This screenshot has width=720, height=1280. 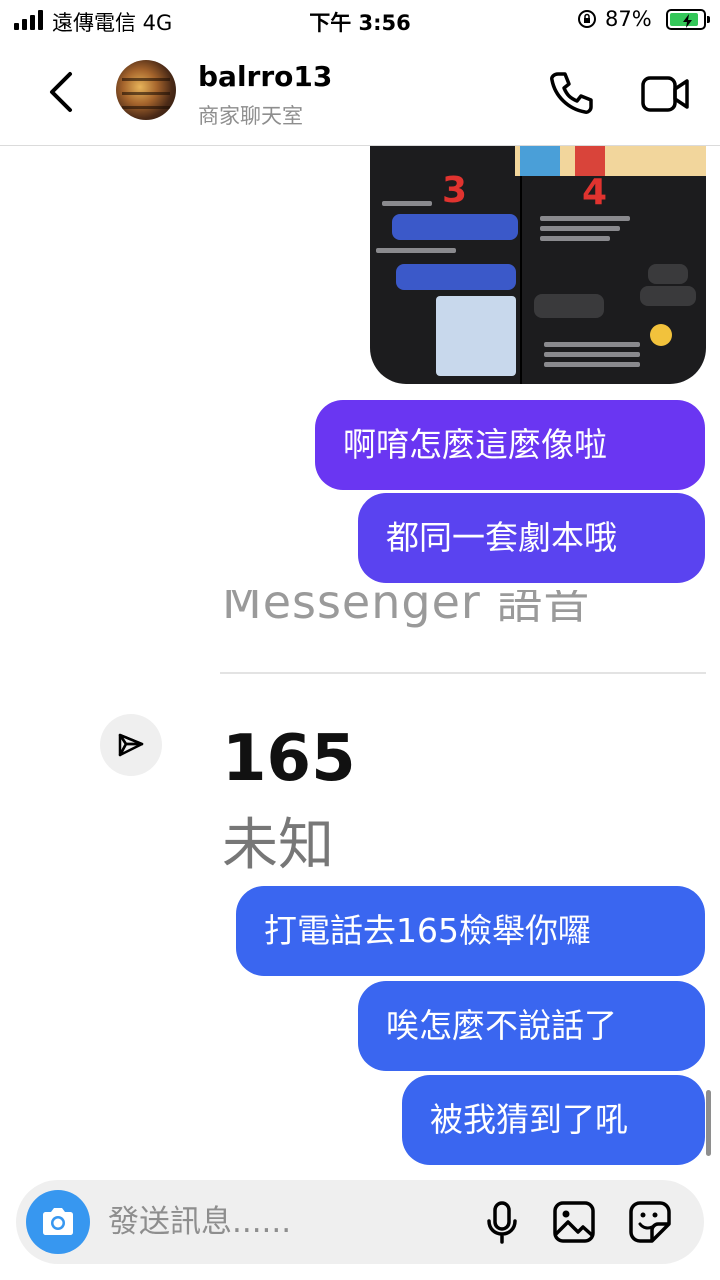 What do you see at coordinates (288, 1222) in the screenshot?
I see `message-input` at bounding box center [288, 1222].